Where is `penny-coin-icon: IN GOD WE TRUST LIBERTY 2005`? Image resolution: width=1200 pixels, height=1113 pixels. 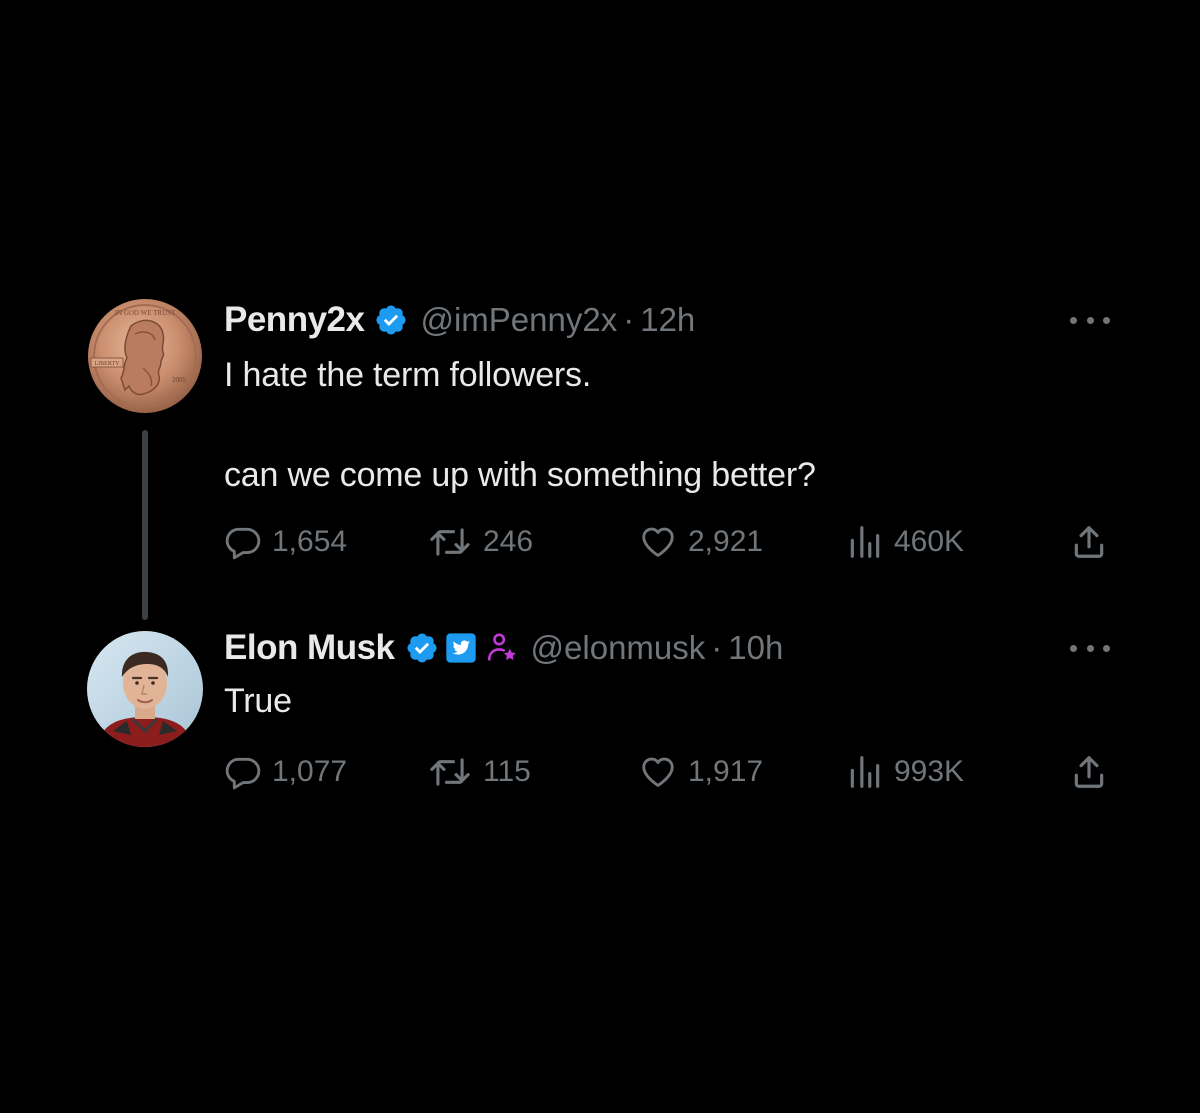 penny-coin-icon: IN GOD WE TRUST LIBERTY 2005 is located at coordinates (145, 356).